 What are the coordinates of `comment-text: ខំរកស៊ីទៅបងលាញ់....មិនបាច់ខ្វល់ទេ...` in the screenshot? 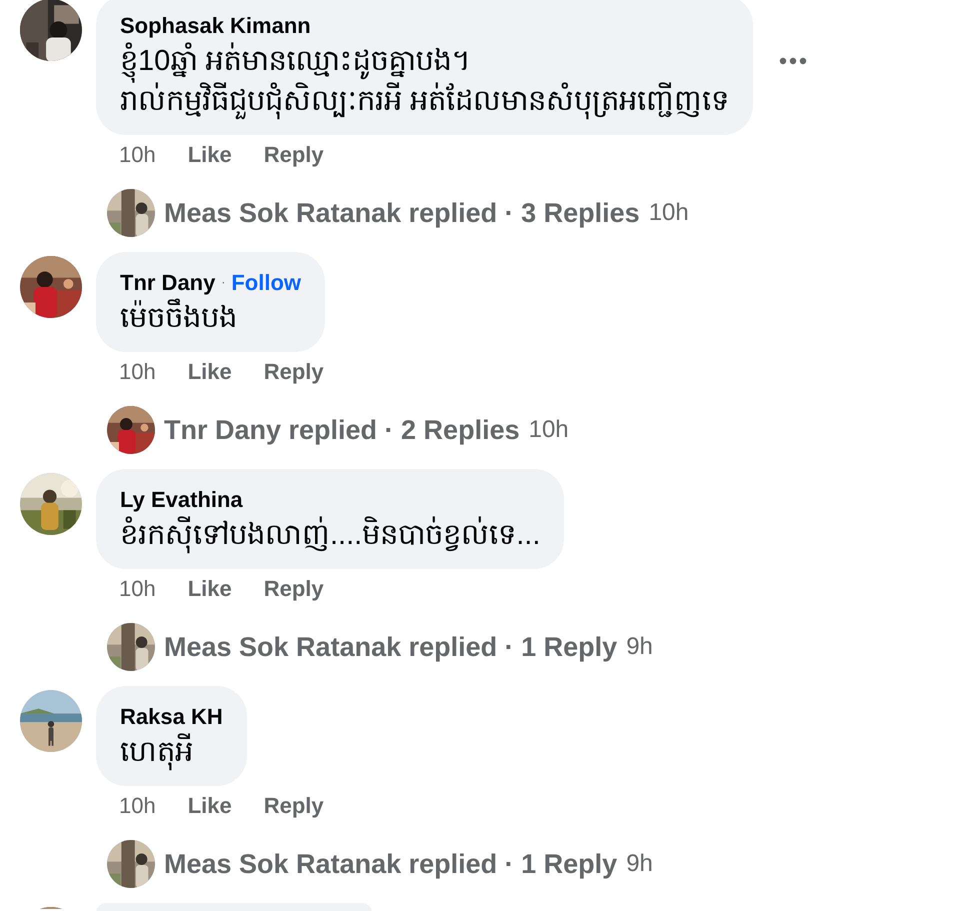 It's located at (330, 535).